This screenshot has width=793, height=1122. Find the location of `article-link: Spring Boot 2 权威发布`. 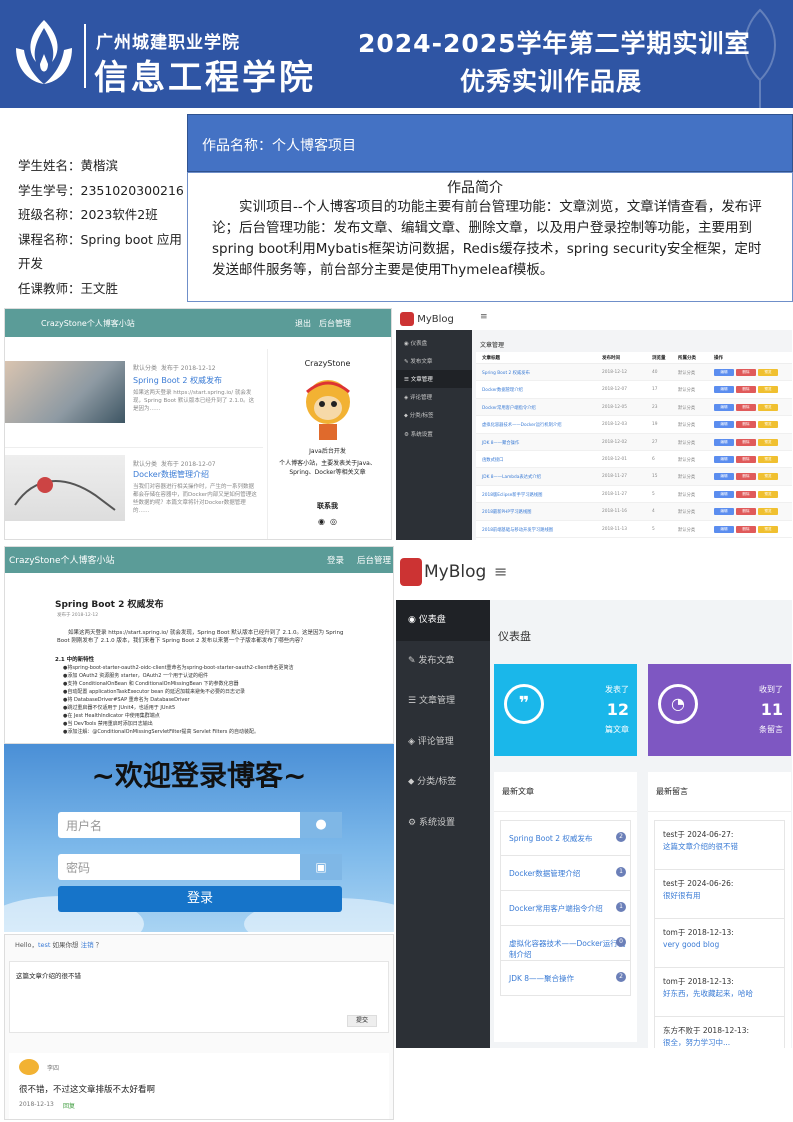

article-link: Spring Boot 2 权威发布 is located at coordinates (550, 838).